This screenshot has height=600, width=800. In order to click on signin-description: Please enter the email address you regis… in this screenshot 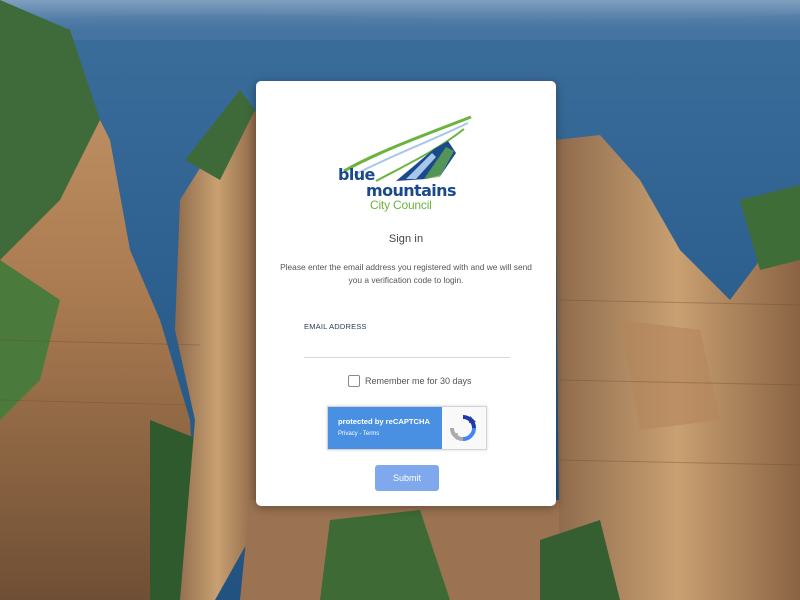, I will do `click(406, 273)`.